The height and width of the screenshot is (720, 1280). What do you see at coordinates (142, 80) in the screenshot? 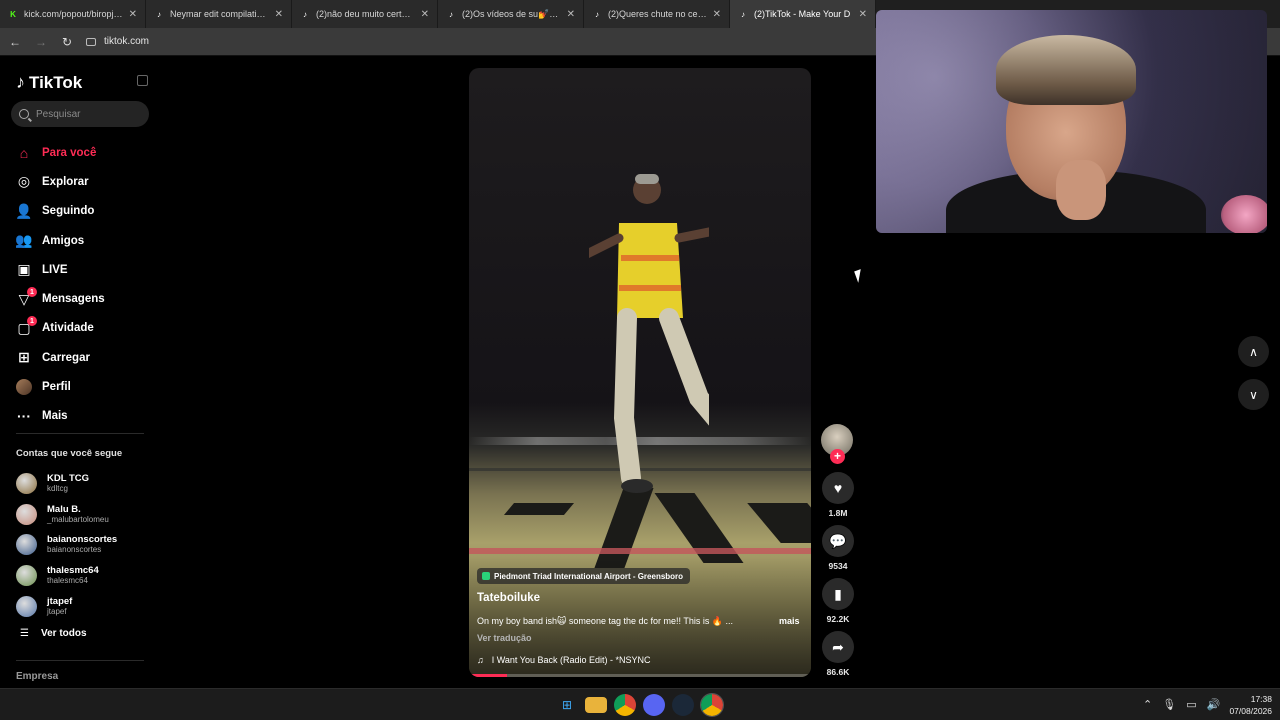
I see `collapse-sidebar-icon` at bounding box center [142, 80].